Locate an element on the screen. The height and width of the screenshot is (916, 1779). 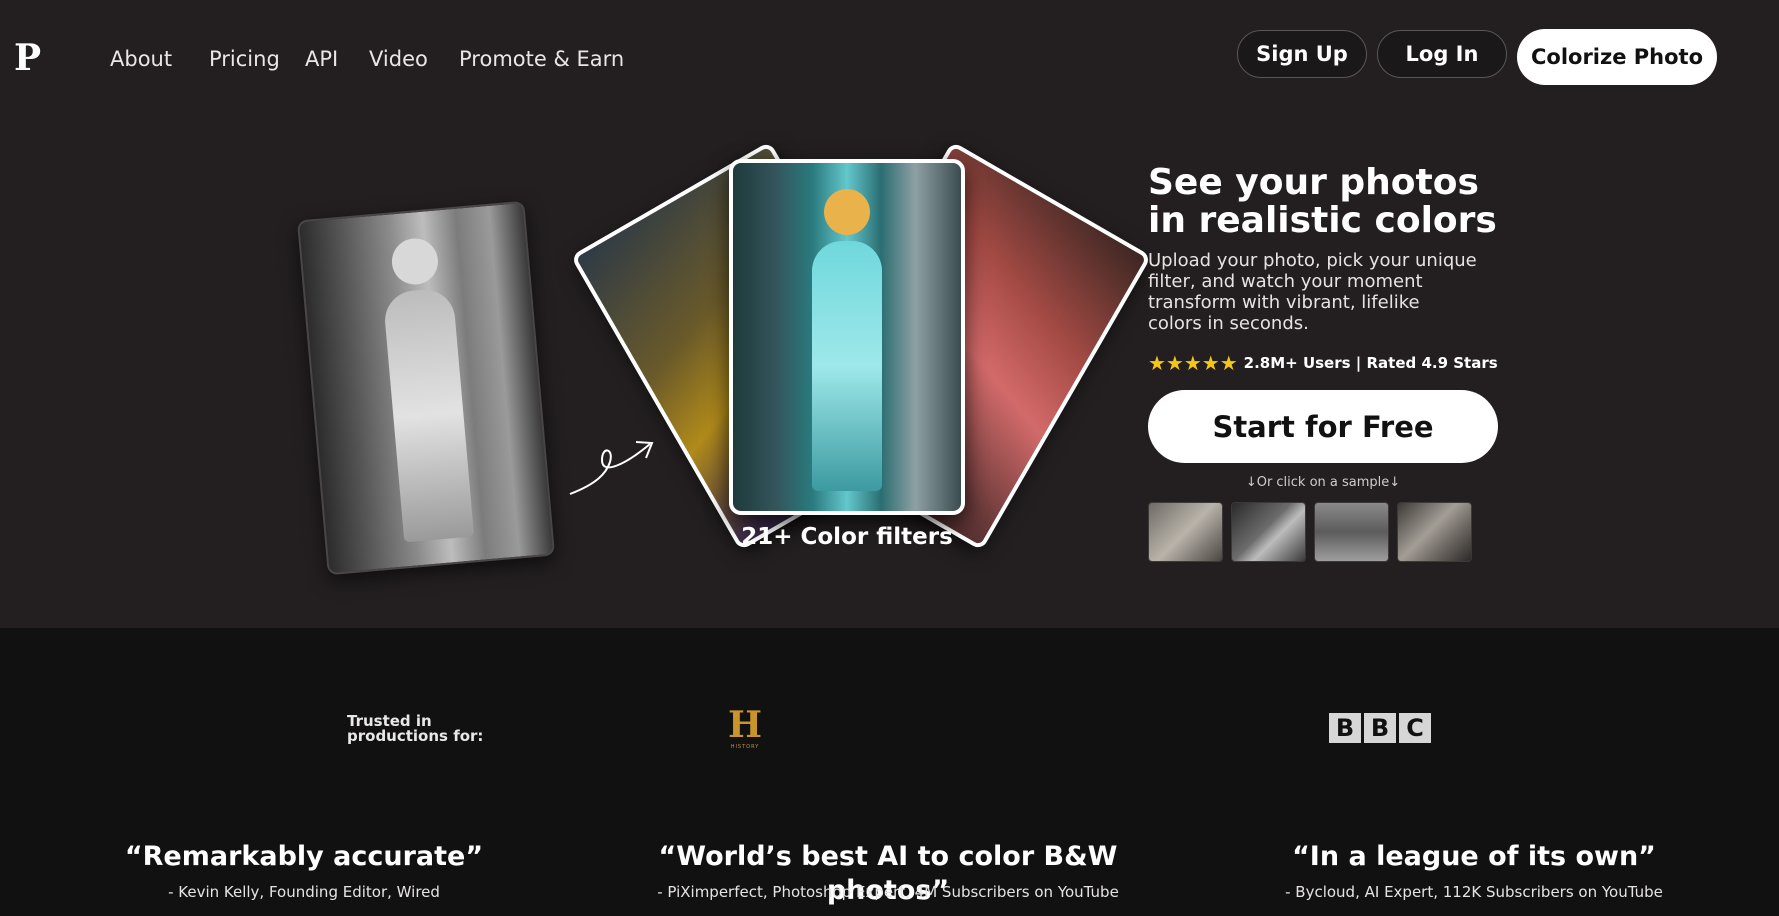
nav-video: Video is located at coordinates (398, 59).